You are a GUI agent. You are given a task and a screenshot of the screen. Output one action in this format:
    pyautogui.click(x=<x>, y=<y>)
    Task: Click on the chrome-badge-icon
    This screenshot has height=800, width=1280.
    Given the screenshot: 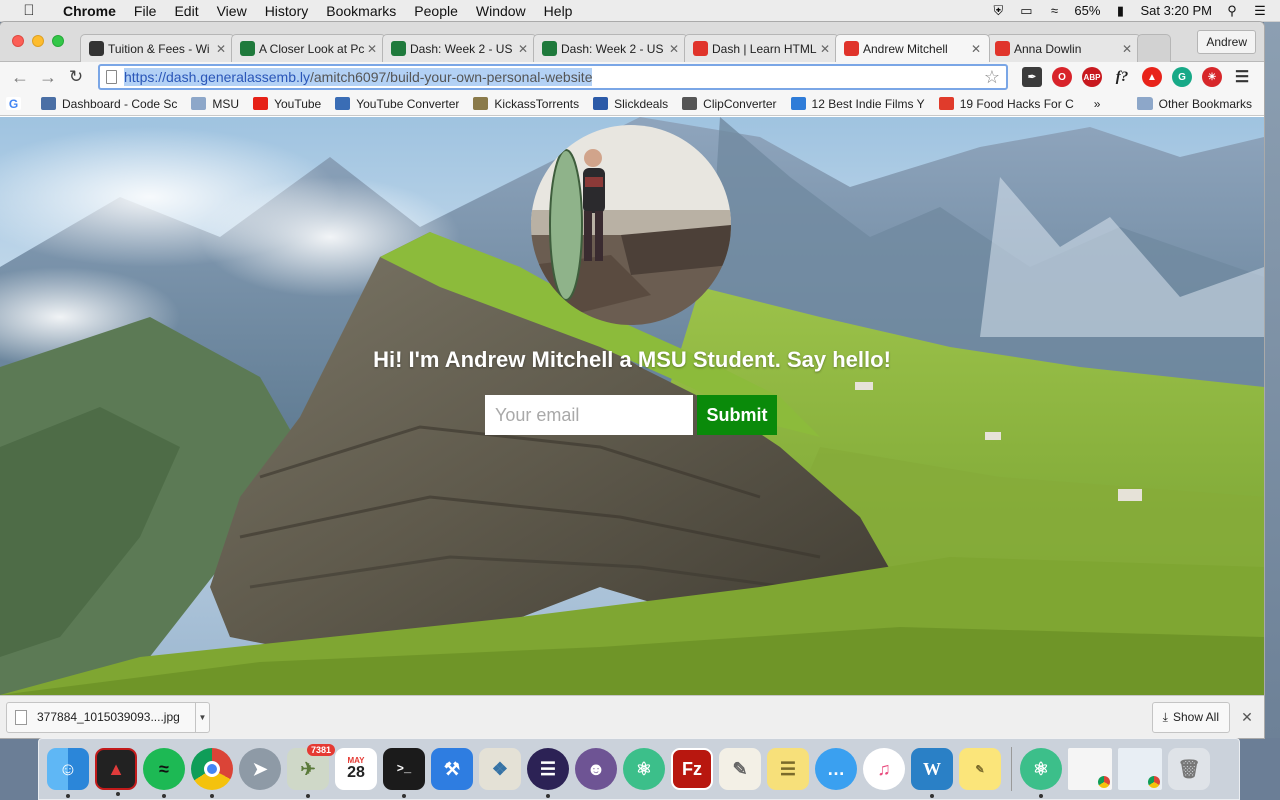 What is the action you would take?
    pyautogui.click(x=1104, y=782)
    